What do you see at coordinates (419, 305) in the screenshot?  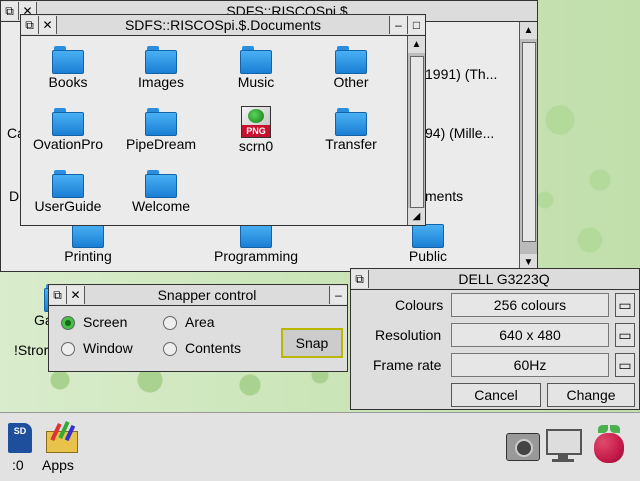 I see `colours-label: Colours` at bounding box center [419, 305].